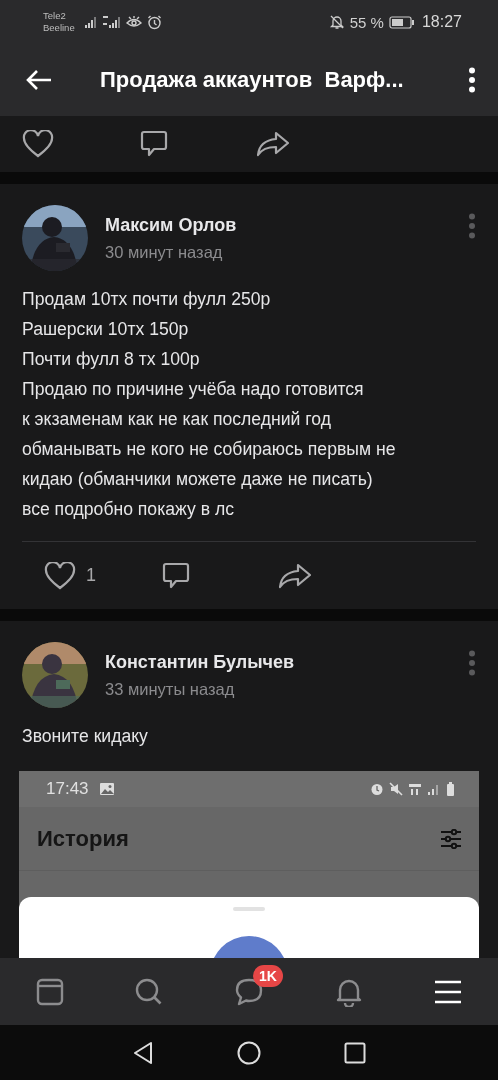  What do you see at coordinates (267, 975) in the screenshot?
I see `unread-count: 1K` at bounding box center [267, 975].